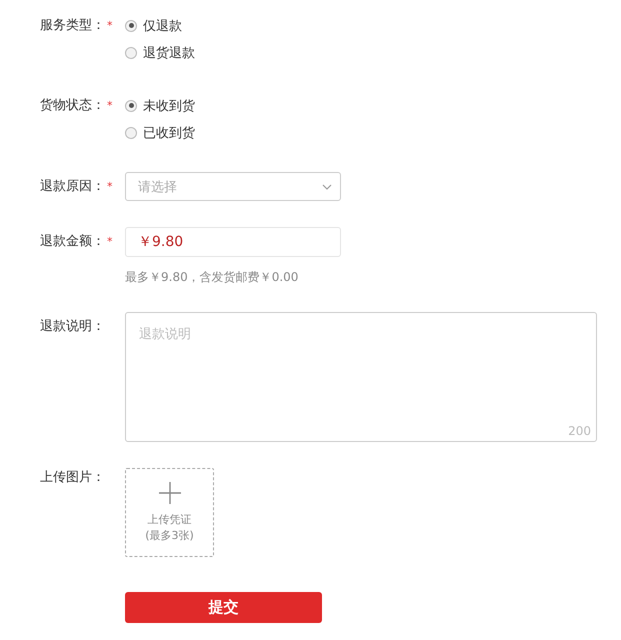 The image size is (621, 640). I want to click on plus-icon, so click(169, 493).